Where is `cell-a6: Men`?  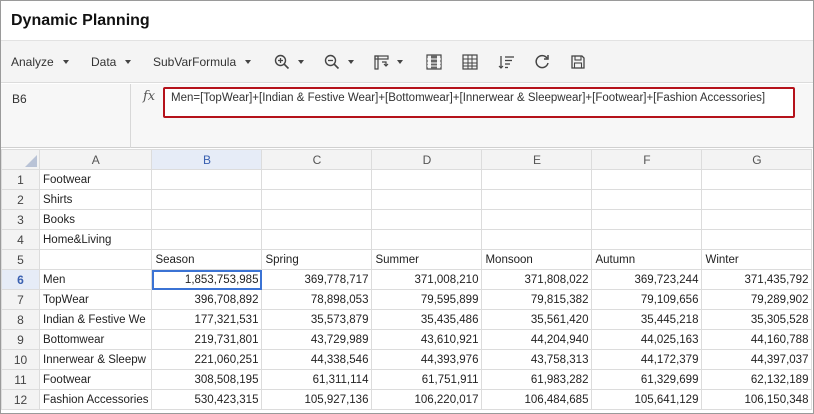
cell-a6: Men is located at coordinates (95, 279).